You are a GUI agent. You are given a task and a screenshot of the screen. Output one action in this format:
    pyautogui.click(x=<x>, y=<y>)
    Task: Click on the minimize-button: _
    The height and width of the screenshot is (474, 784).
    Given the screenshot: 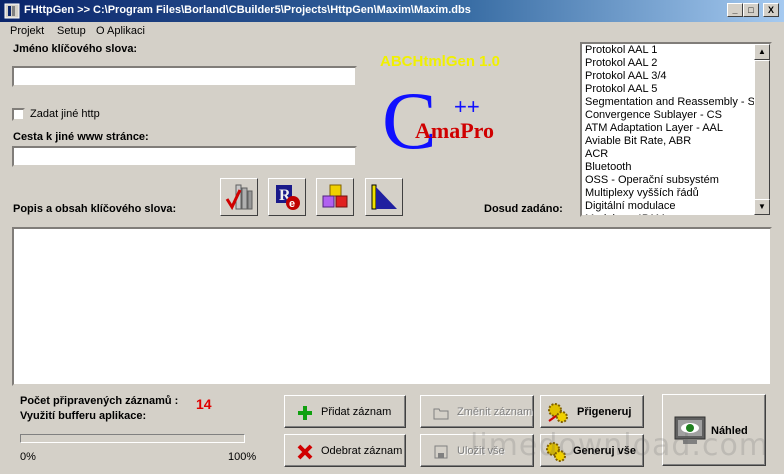 What is the action you would take?
    pyautogui.click(x=735, y=10)
    